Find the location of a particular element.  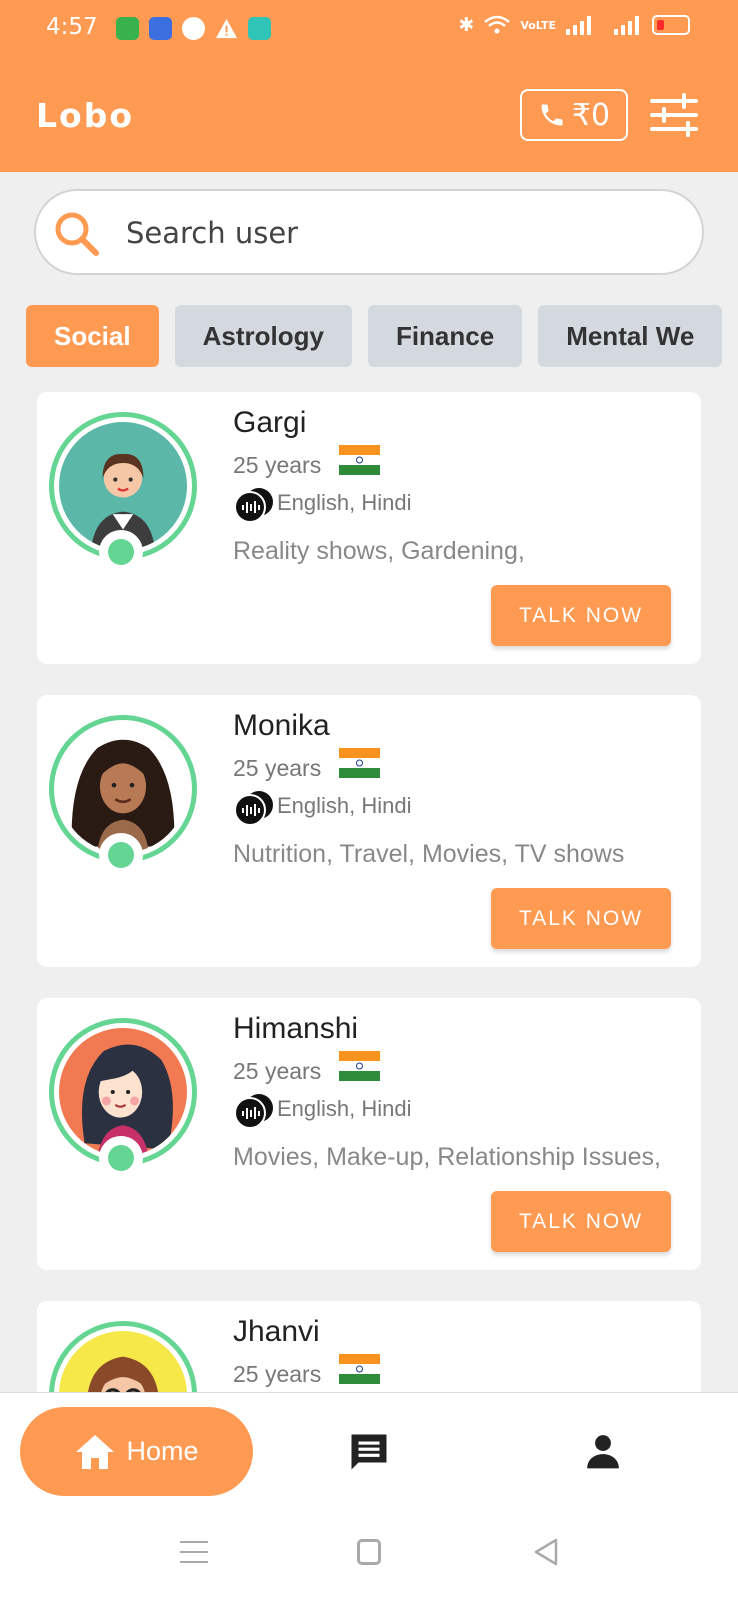

system-home-icon is located at coordinates (369, 1552).